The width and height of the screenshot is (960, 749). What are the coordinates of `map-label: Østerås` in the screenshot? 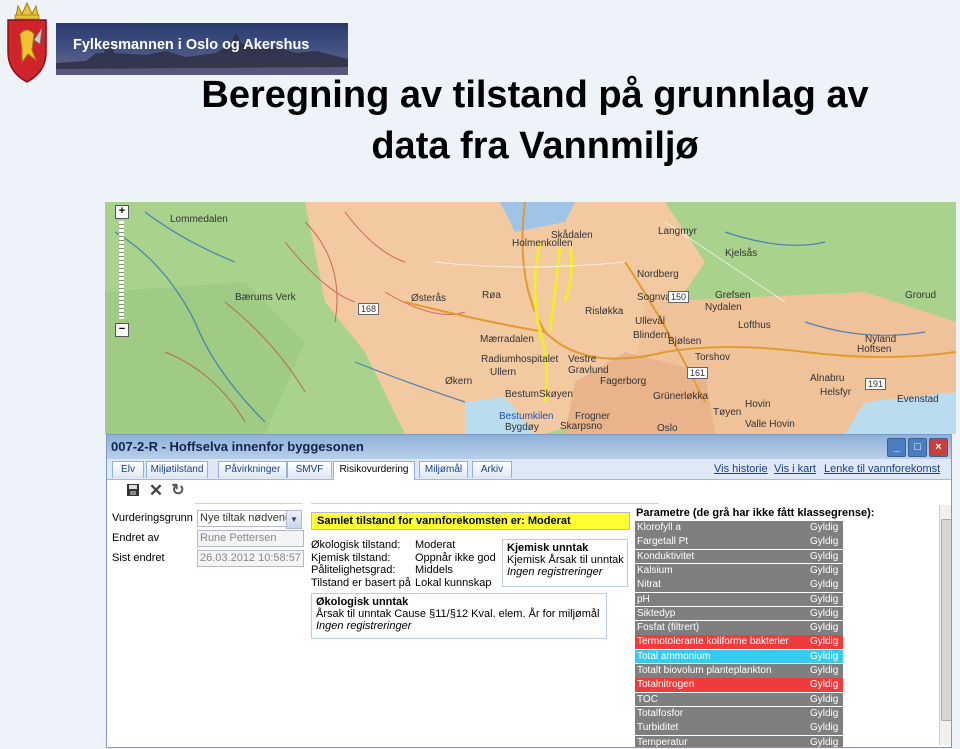 It's located at (429, 298).